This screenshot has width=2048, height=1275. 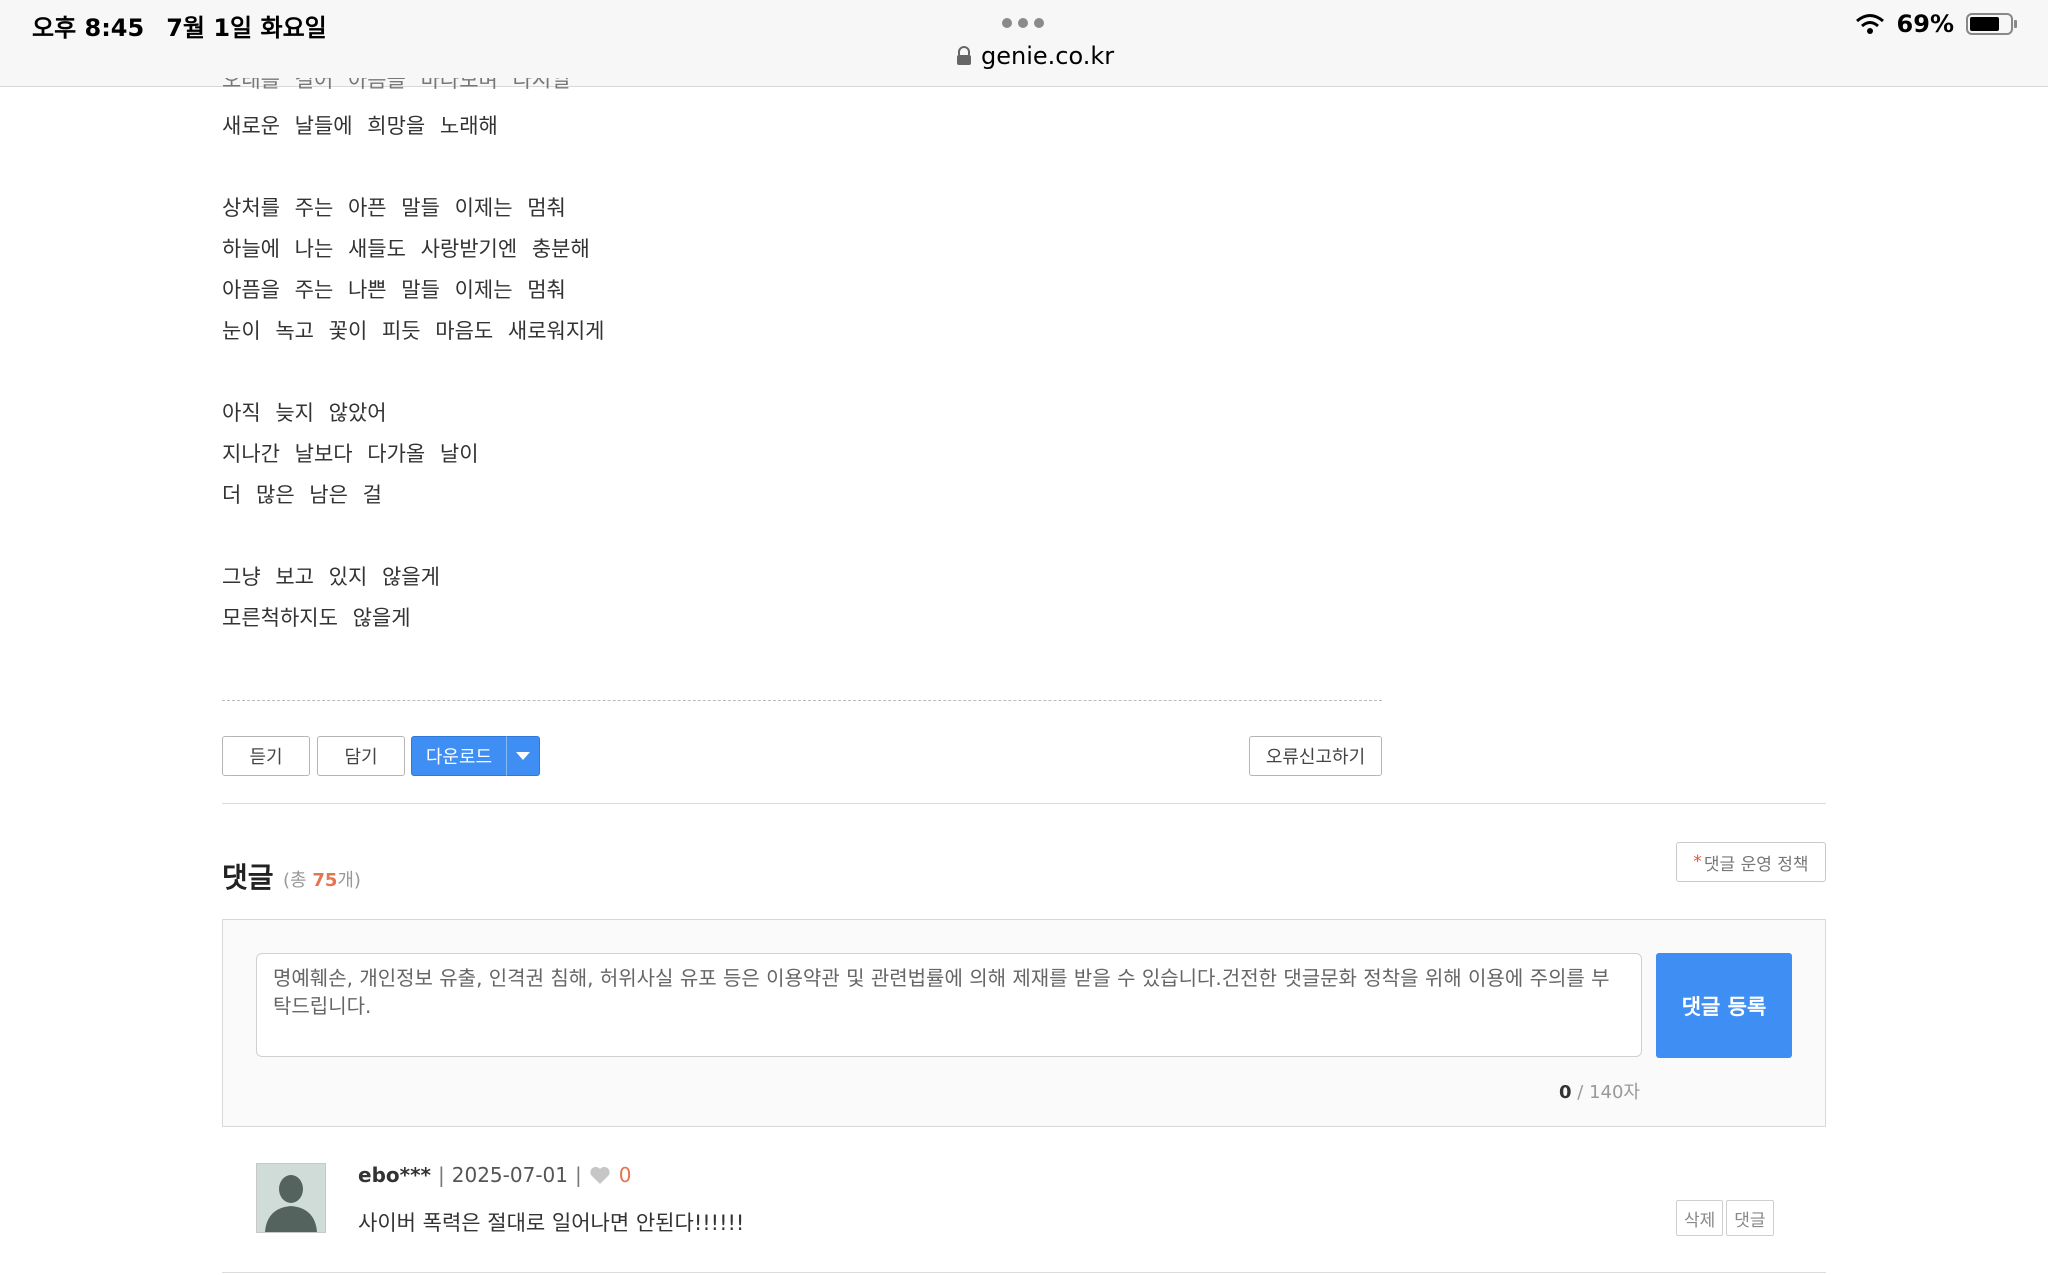 What do you see at coordinates (394, 208) in the screenshot?
I see `lyric-line: 상처를 주는 아픈 말들 이제는 멈춰` at bounding box center [394, 208].